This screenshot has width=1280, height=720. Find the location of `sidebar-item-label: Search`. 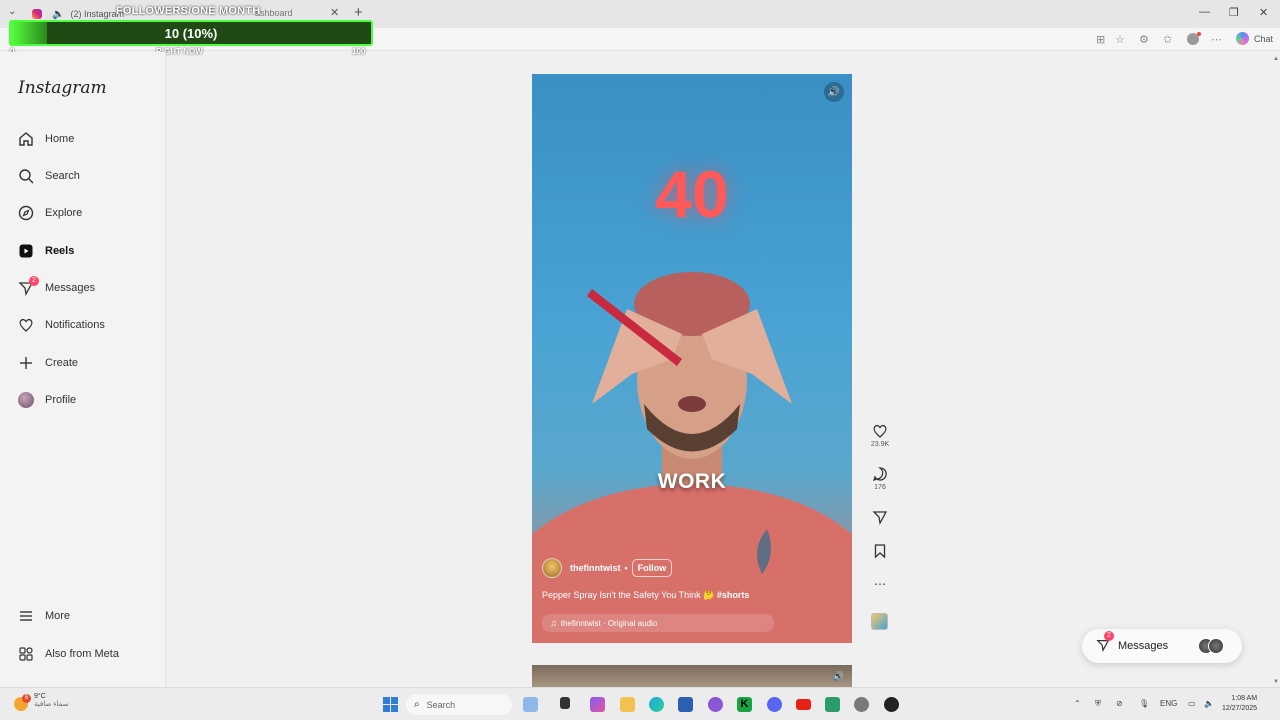

sidebar-item-label: Search is located at coordinates (62, 176).